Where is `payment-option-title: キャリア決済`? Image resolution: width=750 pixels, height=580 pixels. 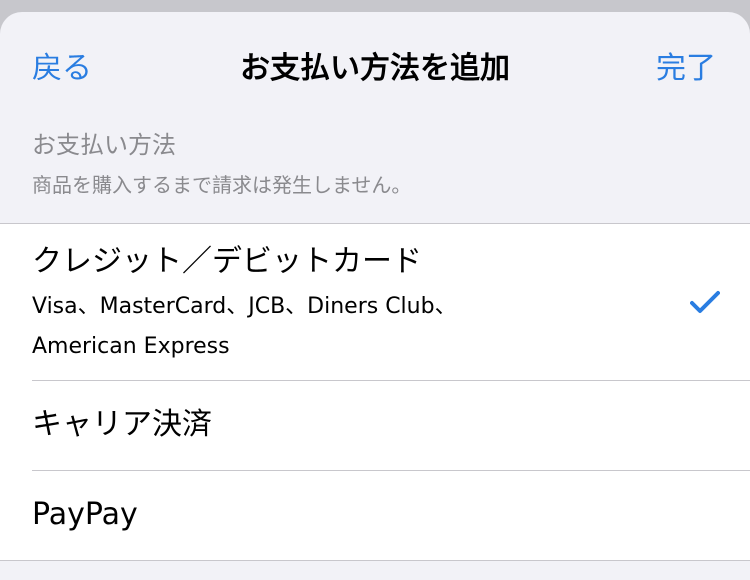
payment-option-title: キャリア決済 is located at coordinates (122, 424).